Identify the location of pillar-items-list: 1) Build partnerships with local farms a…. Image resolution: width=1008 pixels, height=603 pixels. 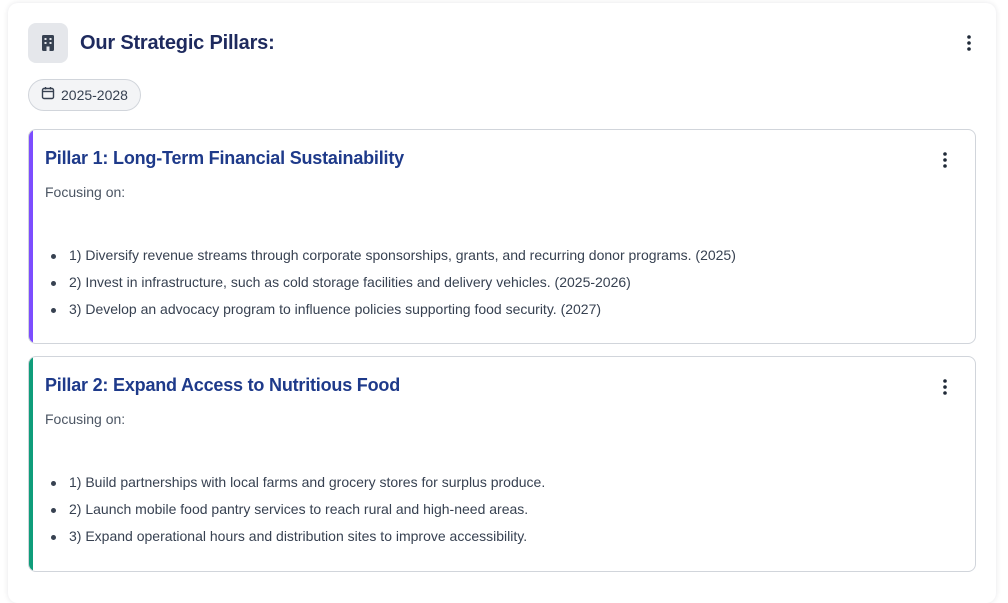
(295, 509).